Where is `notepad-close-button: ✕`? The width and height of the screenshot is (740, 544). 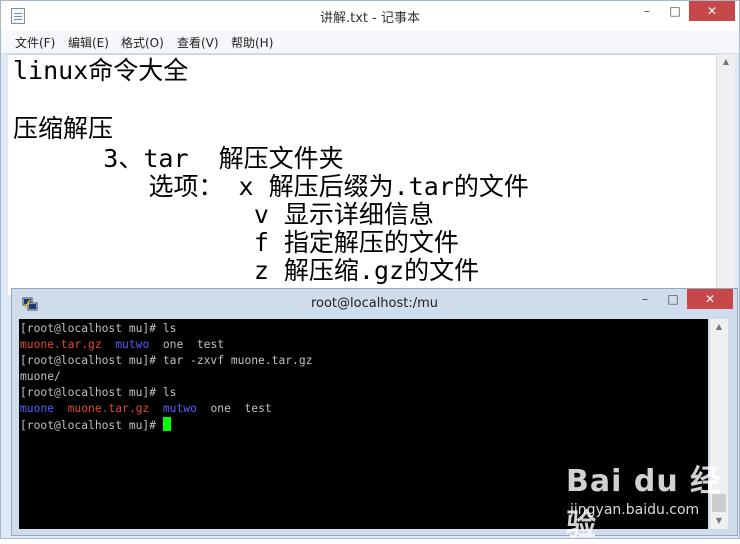
notepad-close-button: ✕ is located at coordinates (712, 11).